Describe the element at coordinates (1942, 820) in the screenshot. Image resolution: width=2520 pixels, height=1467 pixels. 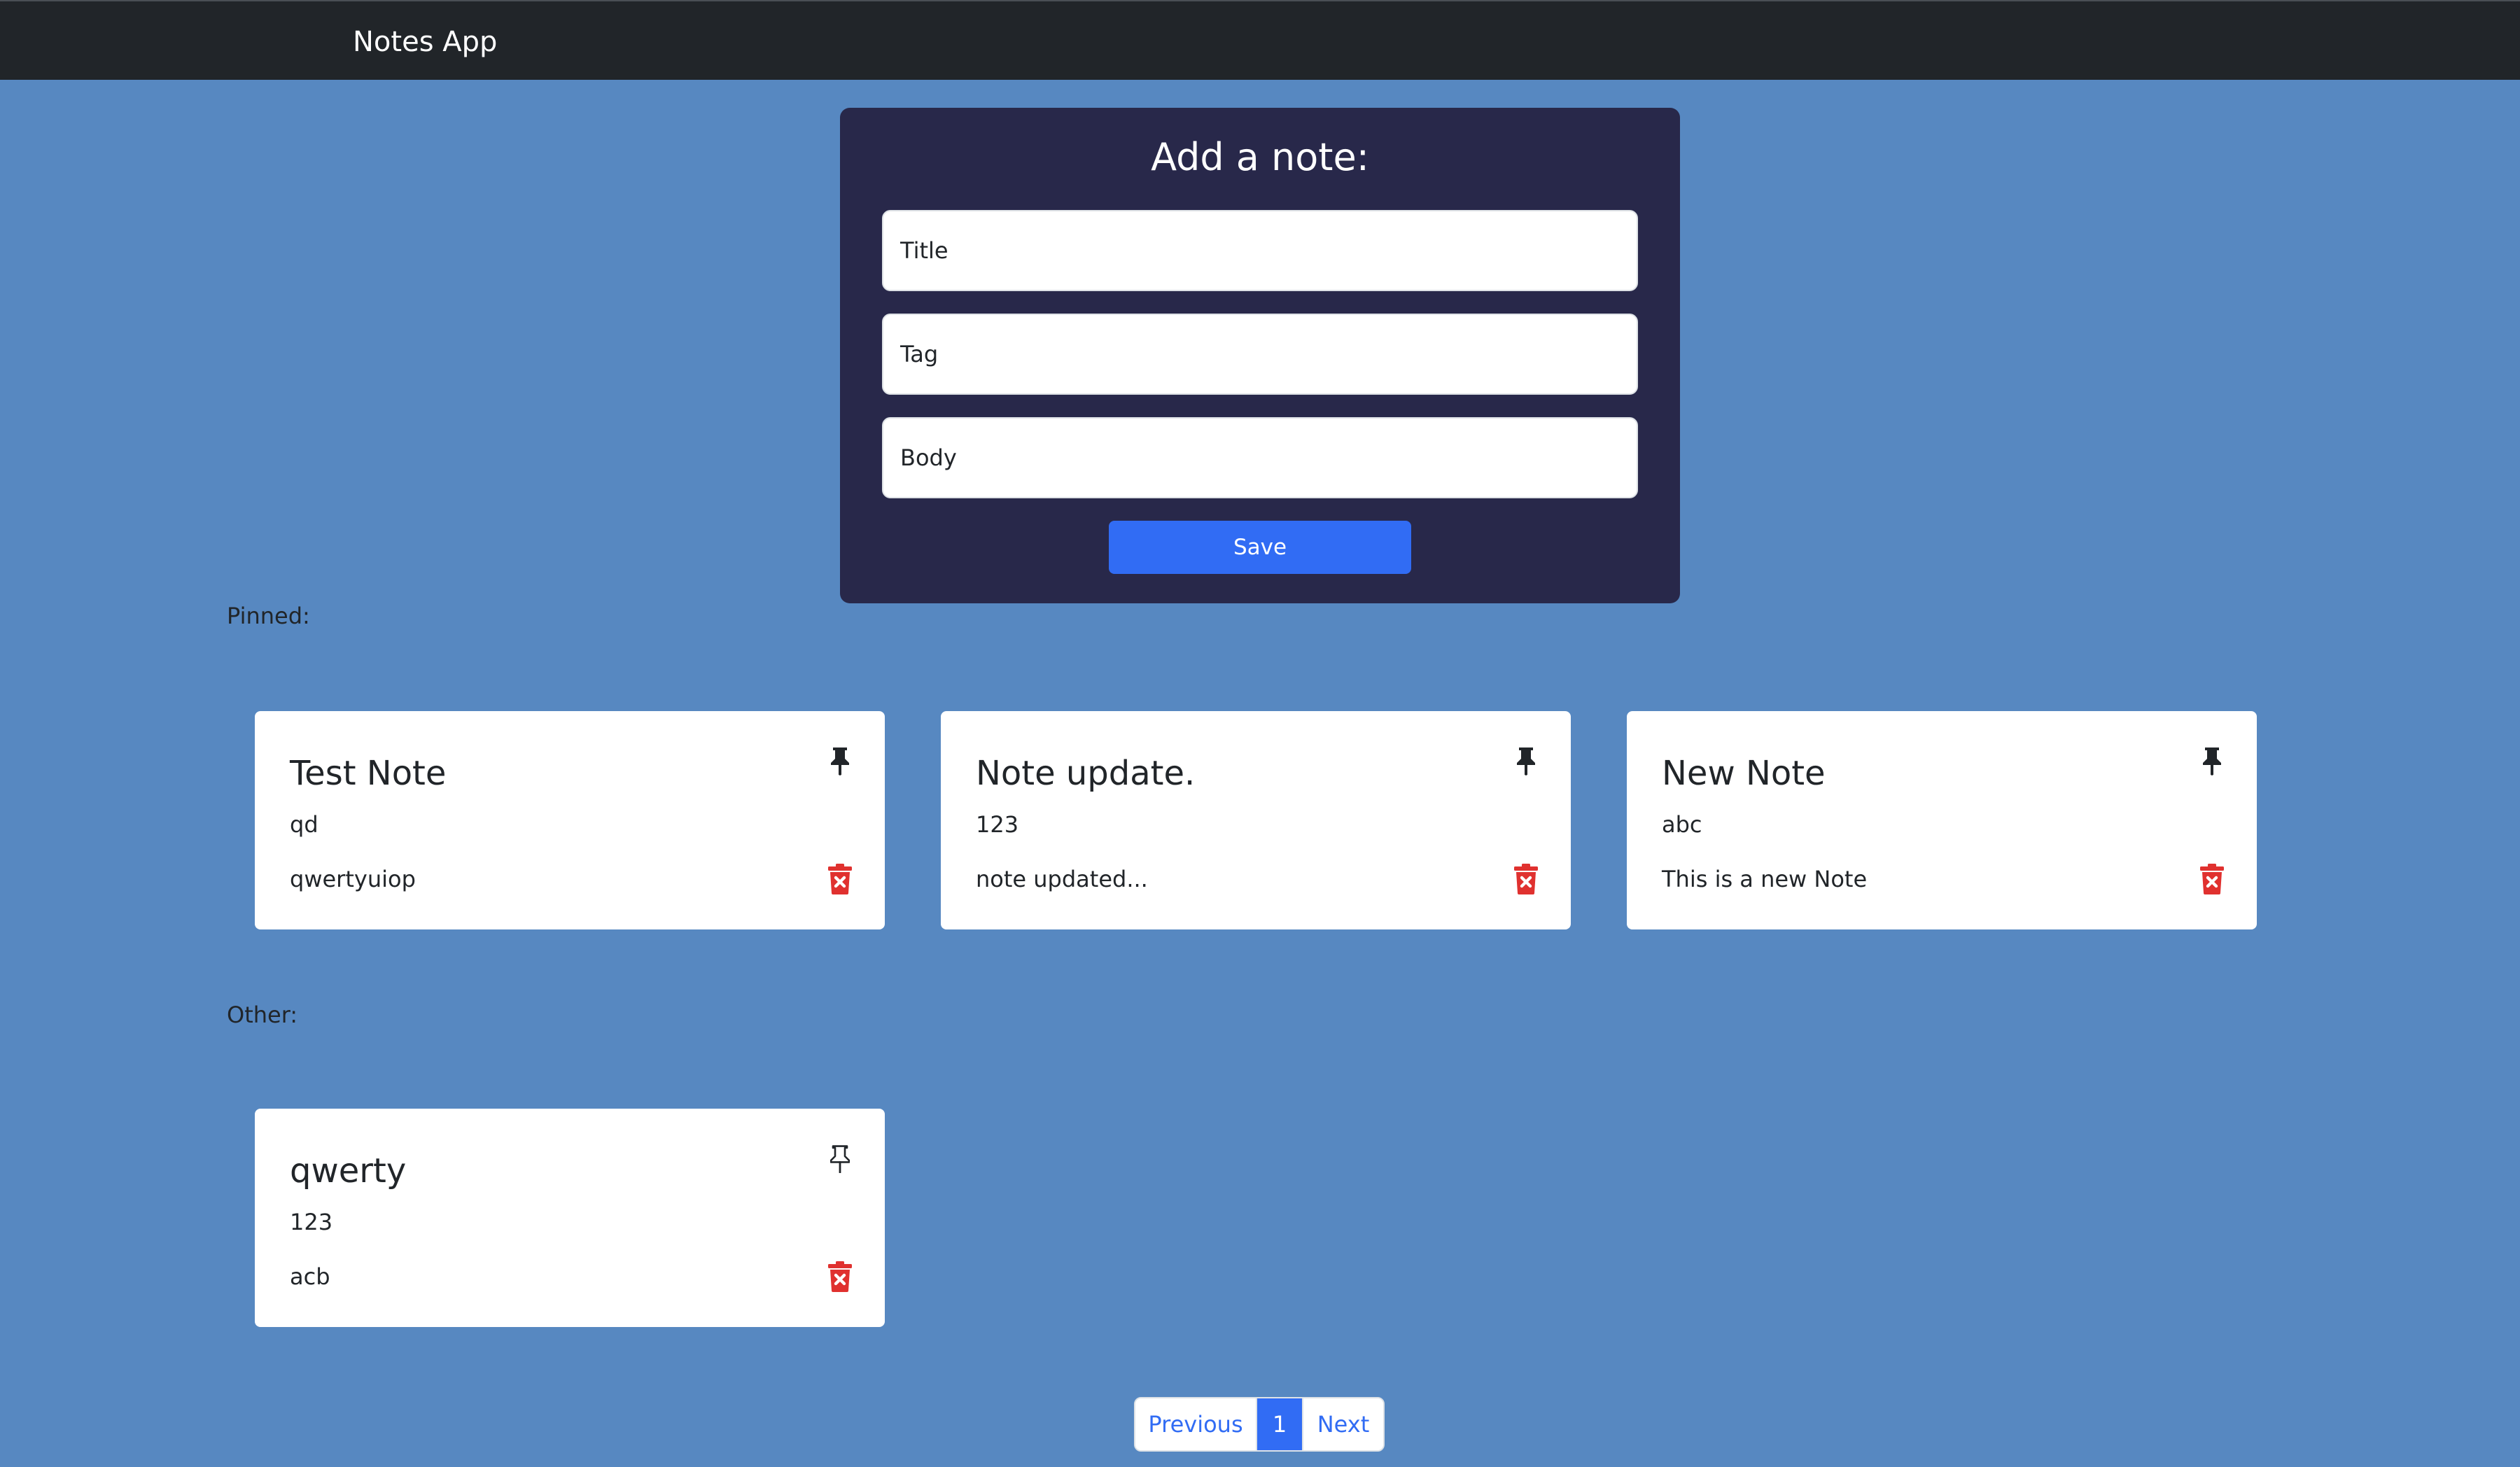
I see `note-card: New Note abc This is a new Note` at that location.